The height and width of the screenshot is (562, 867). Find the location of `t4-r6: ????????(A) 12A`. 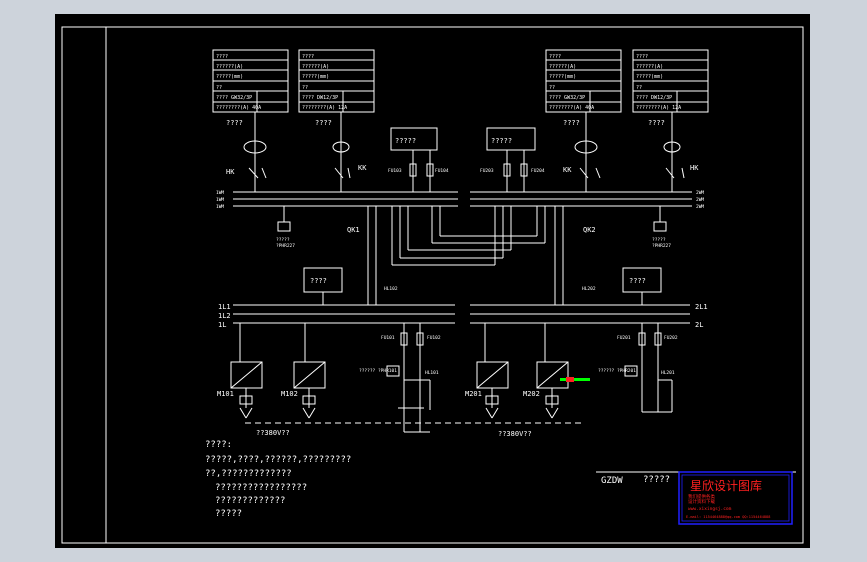

t4-r6: ????????(A) 12A is located at coordinates (658, 108).